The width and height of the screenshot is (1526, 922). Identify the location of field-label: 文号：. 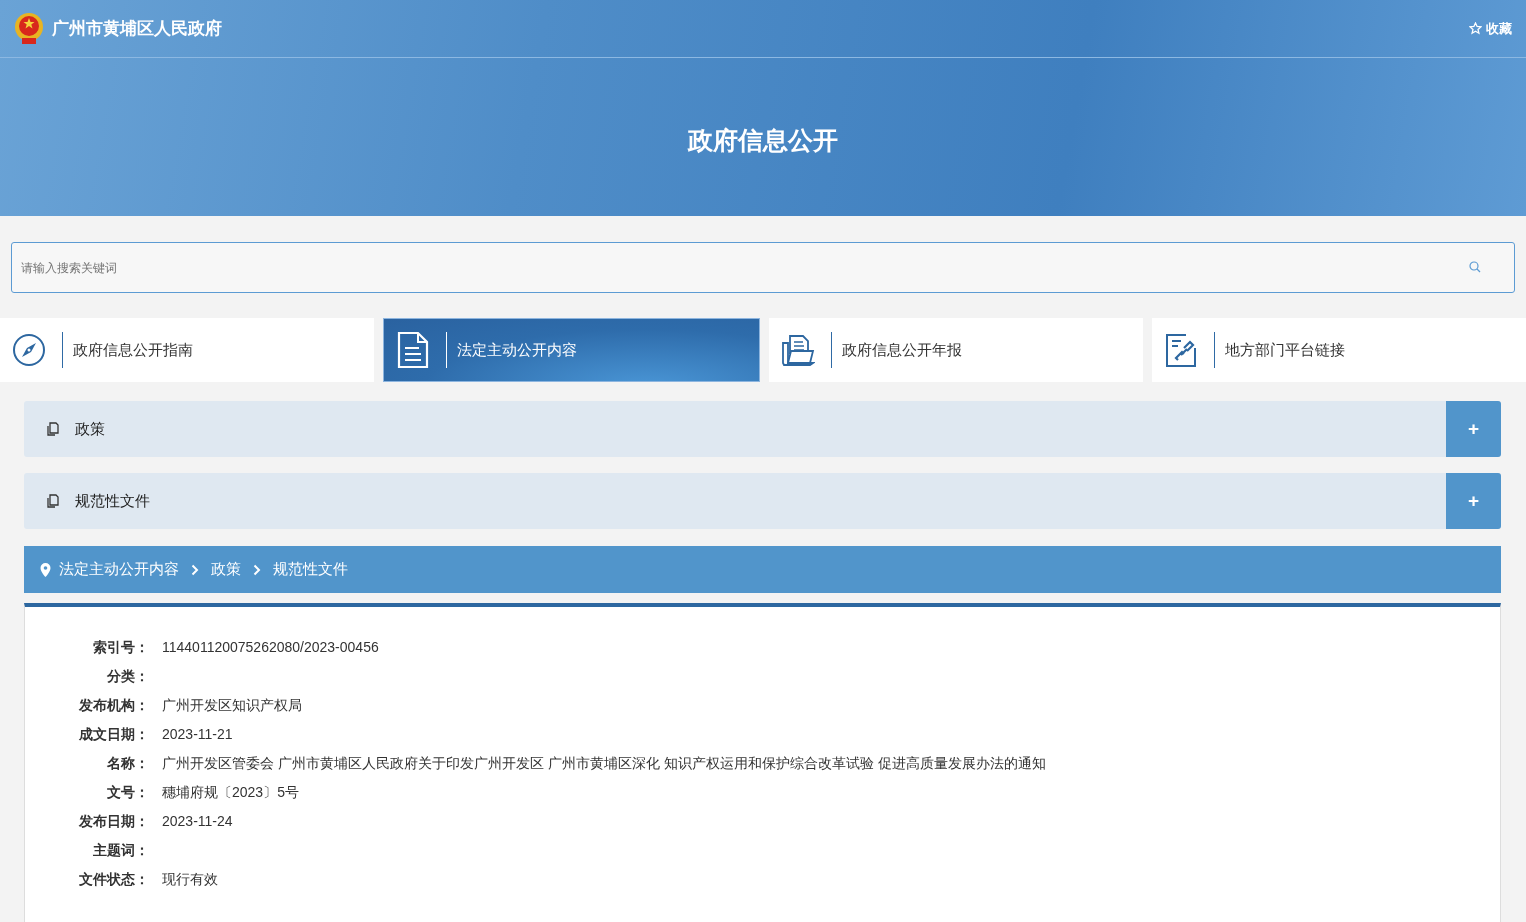
(127, 792).